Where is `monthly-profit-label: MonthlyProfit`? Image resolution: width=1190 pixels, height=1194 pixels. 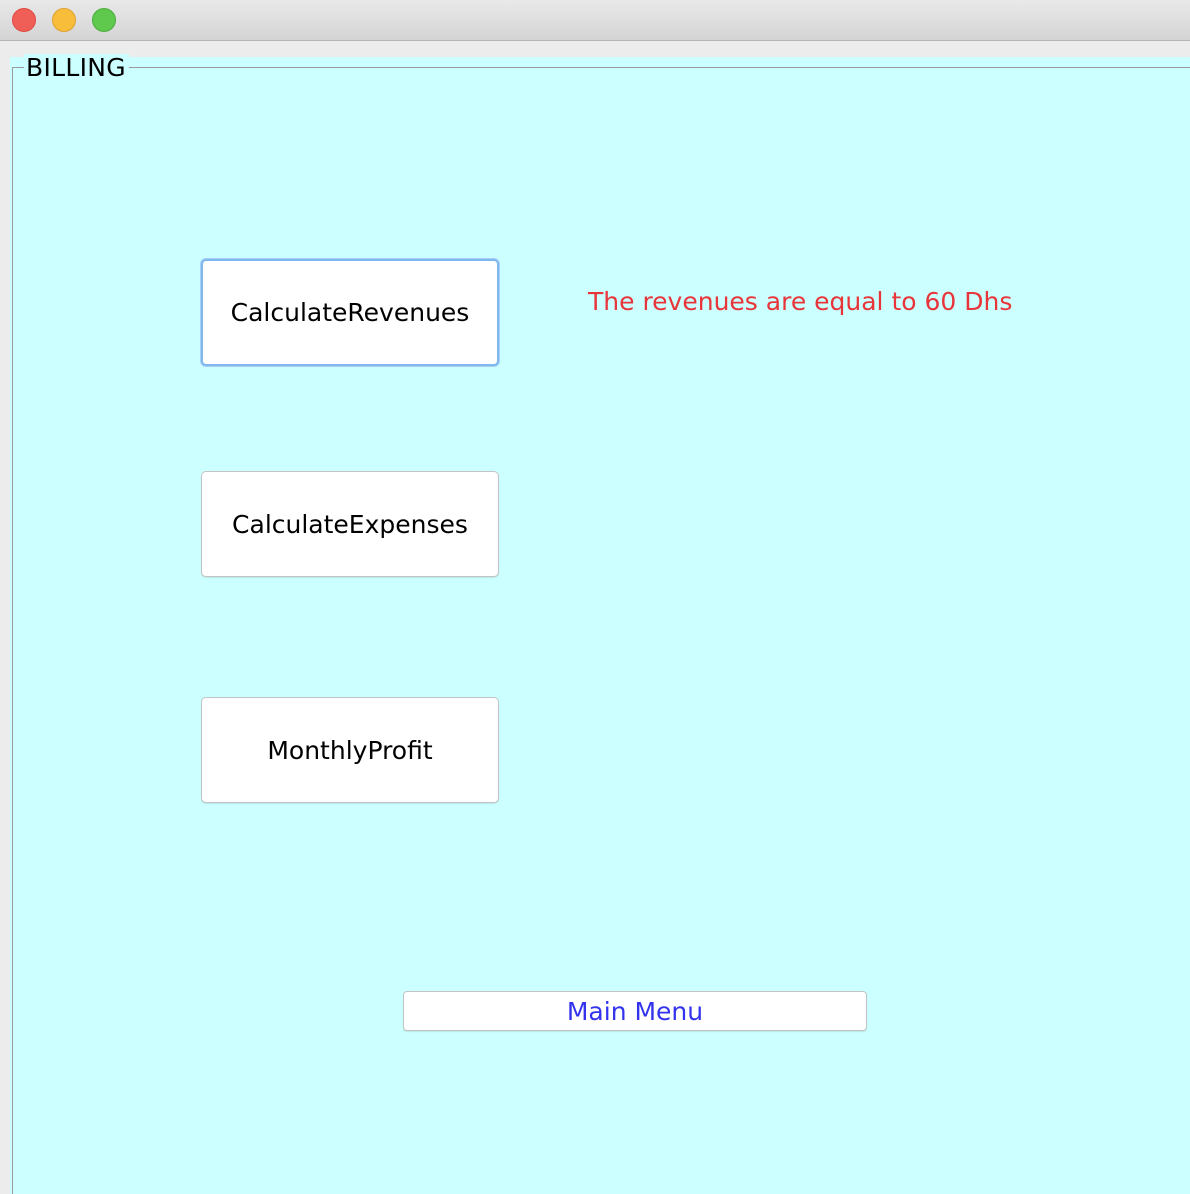
monthly-profit-label: MonthlyProfit is located at coordinates (350, 750).